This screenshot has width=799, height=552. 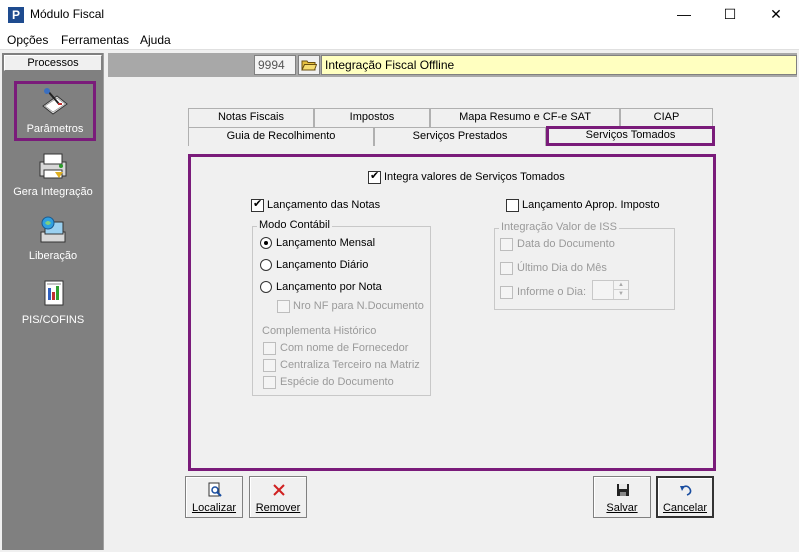 I want to click on lancamento-aprop-label: Lançamento Aprop. Imposto, so click(x=591, y=205).